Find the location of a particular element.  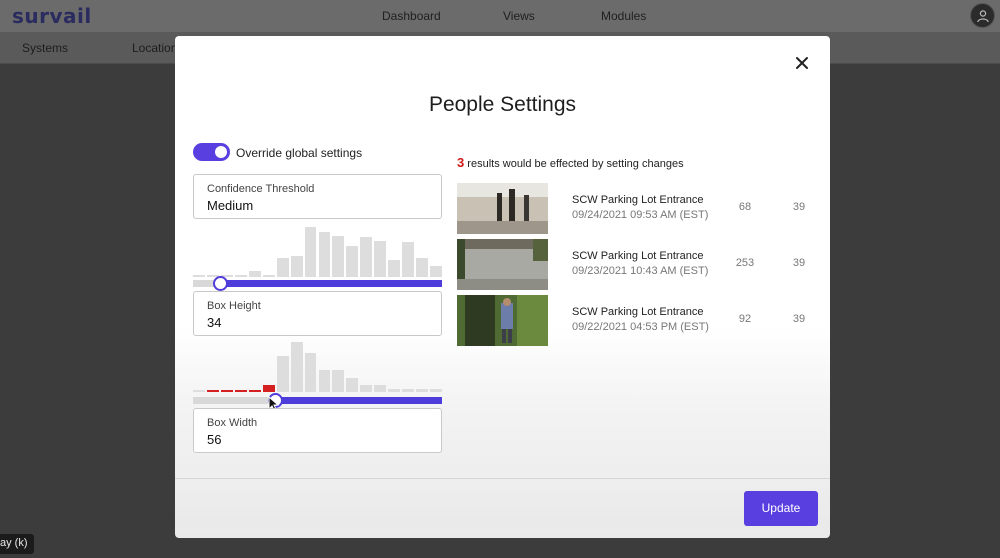

box-height-slider-fill is located at coordinates (331, 283).